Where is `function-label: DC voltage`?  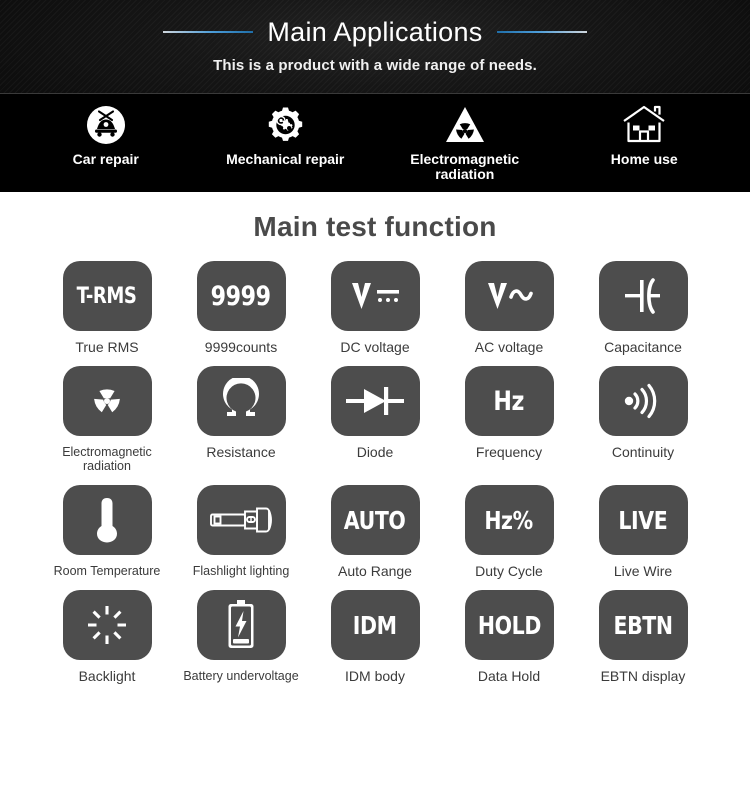
function-label: DC voltage is located at coordinates (375, 347).